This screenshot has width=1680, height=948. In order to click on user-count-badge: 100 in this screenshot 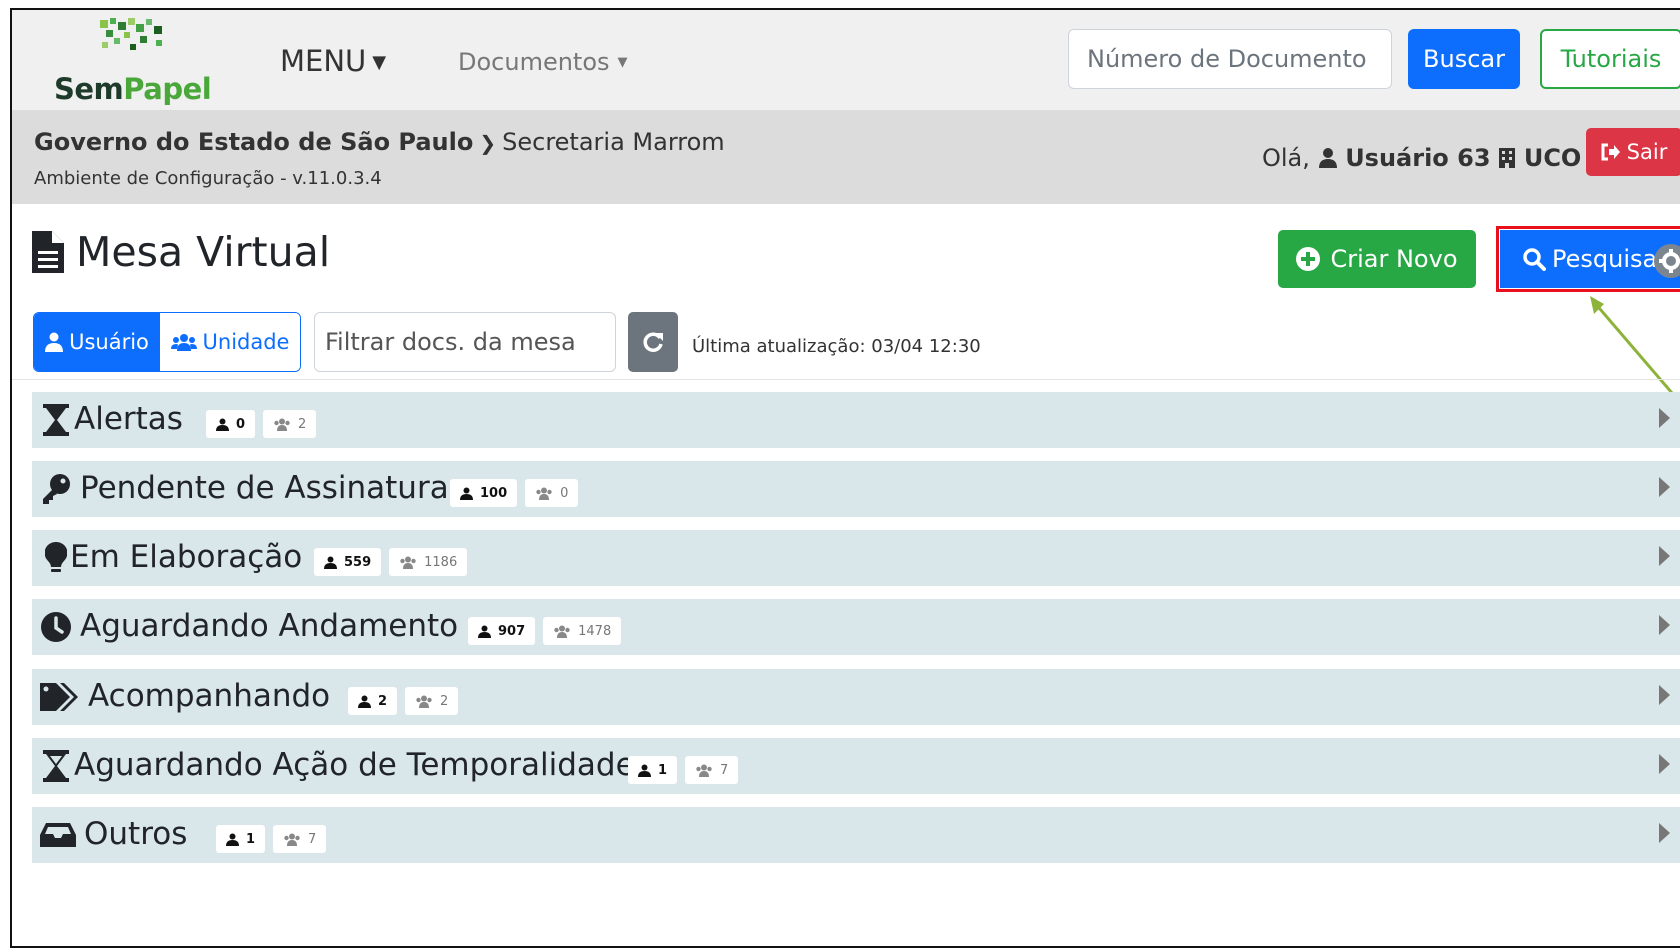, I will do `click(484, 493)`.